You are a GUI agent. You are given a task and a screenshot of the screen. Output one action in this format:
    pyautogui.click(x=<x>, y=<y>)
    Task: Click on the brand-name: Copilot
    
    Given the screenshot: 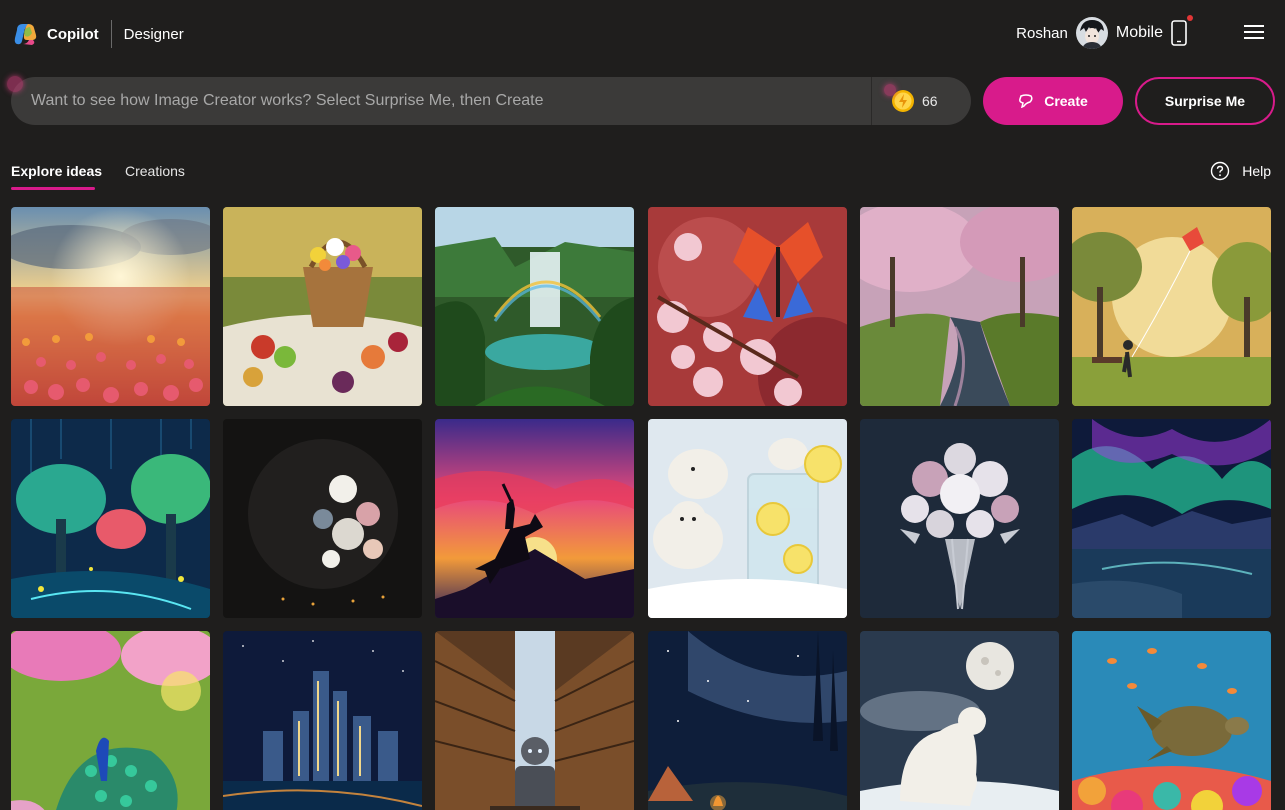 What is the action you would take?
    pyautogui.click(x=73, y=34)
    